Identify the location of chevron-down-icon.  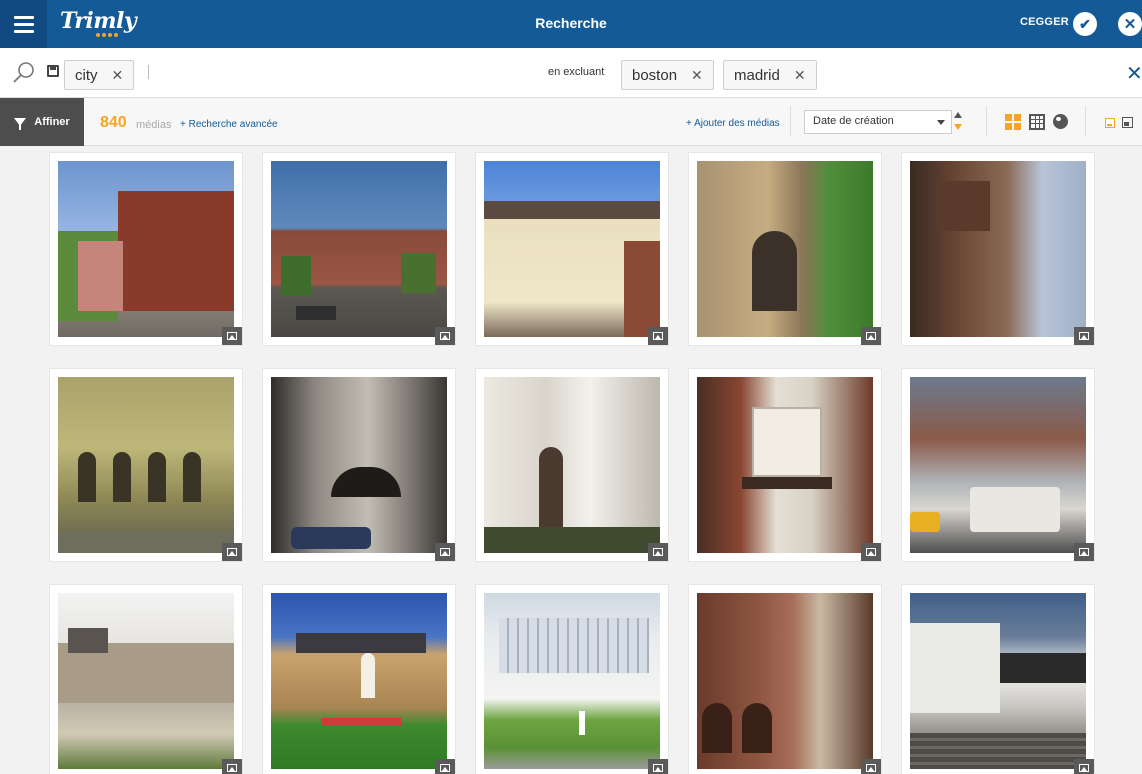
(941, 122).